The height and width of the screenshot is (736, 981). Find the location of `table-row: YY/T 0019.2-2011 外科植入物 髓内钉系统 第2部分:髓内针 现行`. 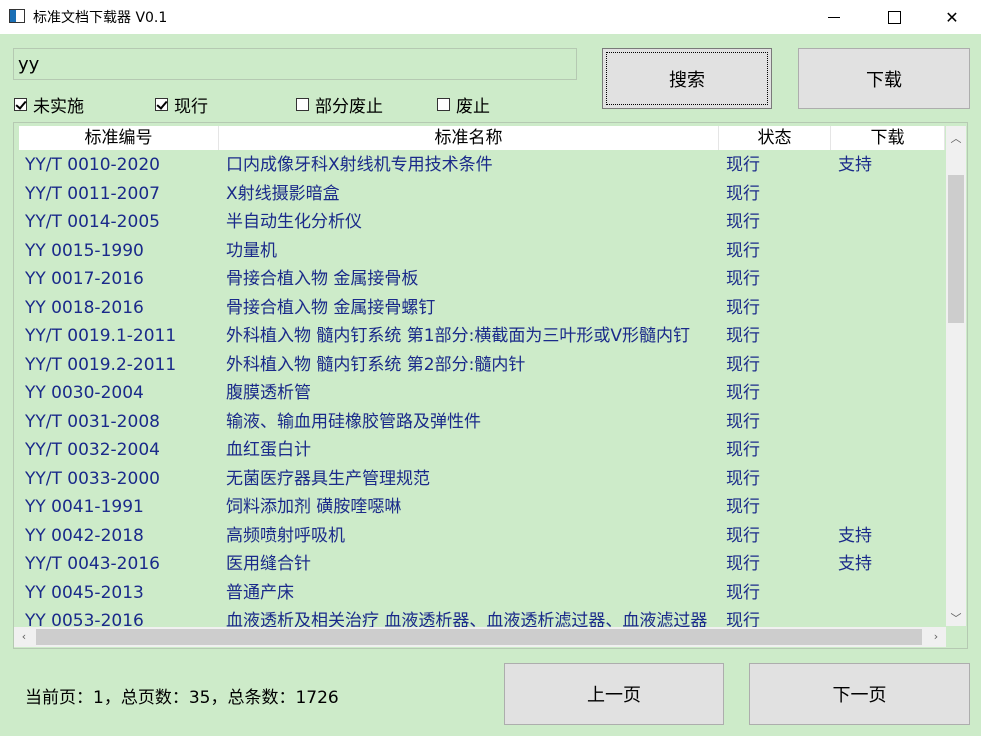

table-row: YY/T 0019.2-2011 外科植入物 髓内钉系统 第2部分:髓内针 现行 is located at coordinates (479, 365).